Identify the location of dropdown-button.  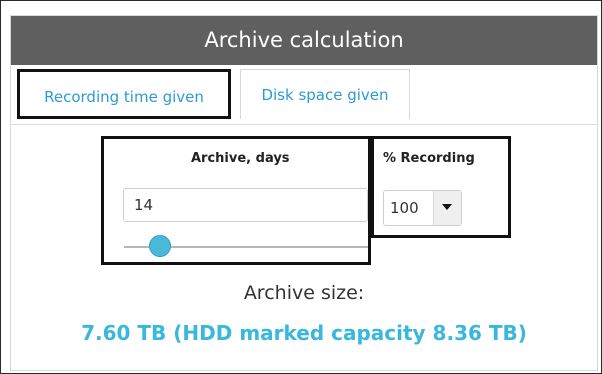
(447, 208).